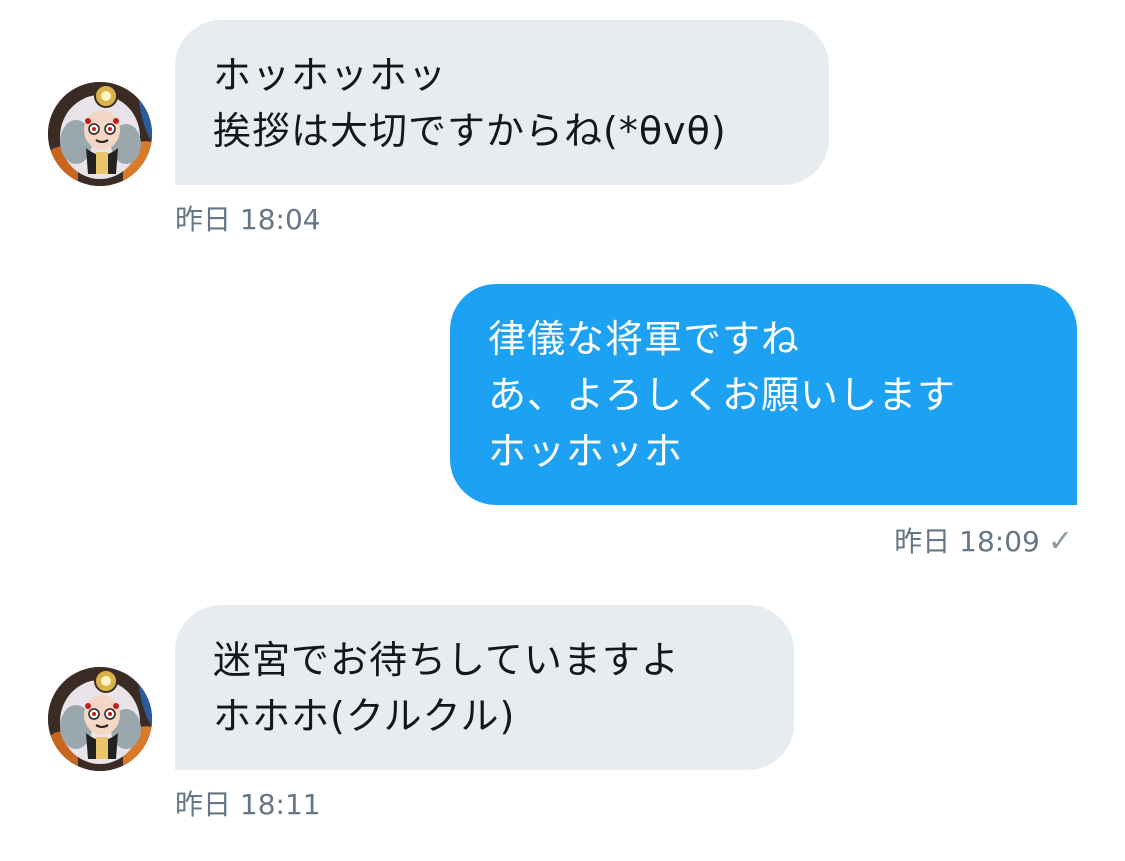 The height and width of the screenshot is (861, 1125). I want to click on message-bubble: 律儀な将軍ですね あ、よろしくお願いします ホッホッホ, so click(763, 394).